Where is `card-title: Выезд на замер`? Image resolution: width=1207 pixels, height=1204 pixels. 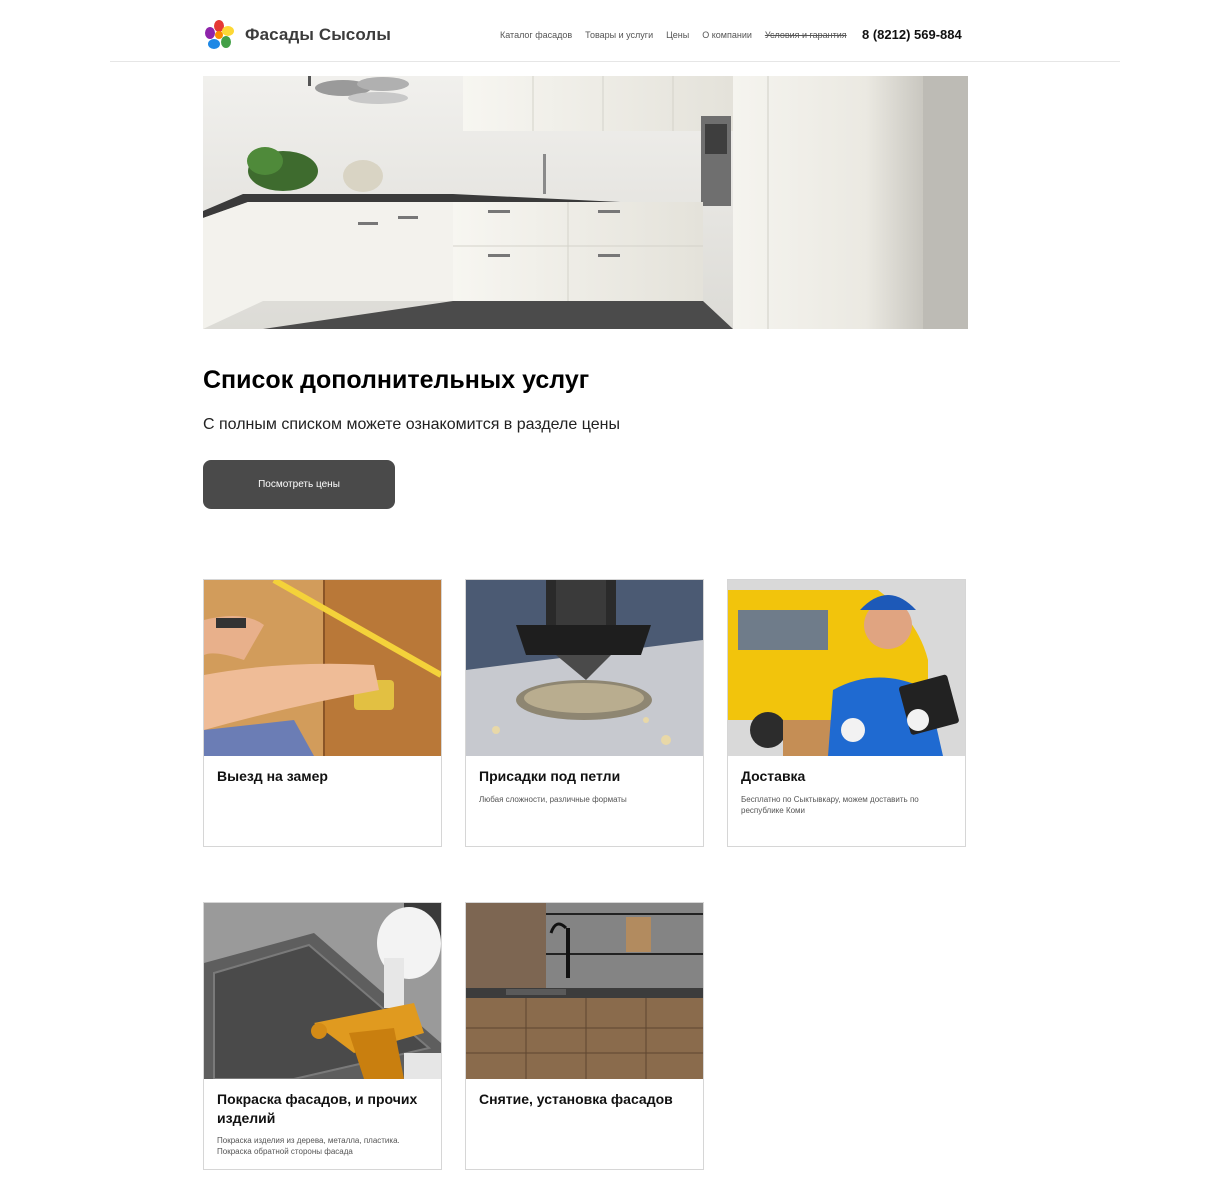
card-title: Выезд на замер is located at coordinates (272, 776).